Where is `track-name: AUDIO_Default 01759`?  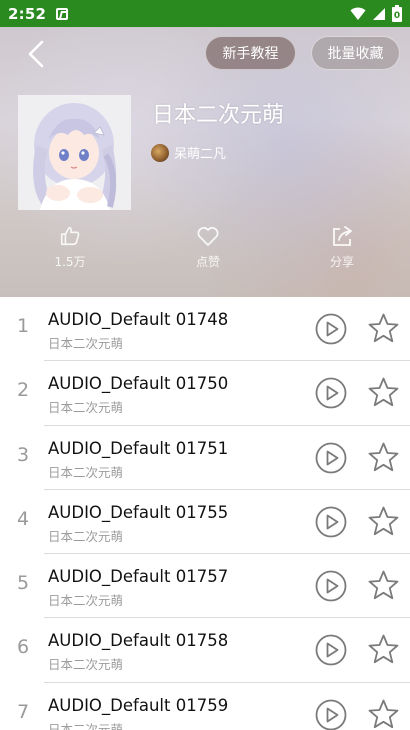
track-name: AUDIO_Default 01759 is located at coordinates (138, 705).